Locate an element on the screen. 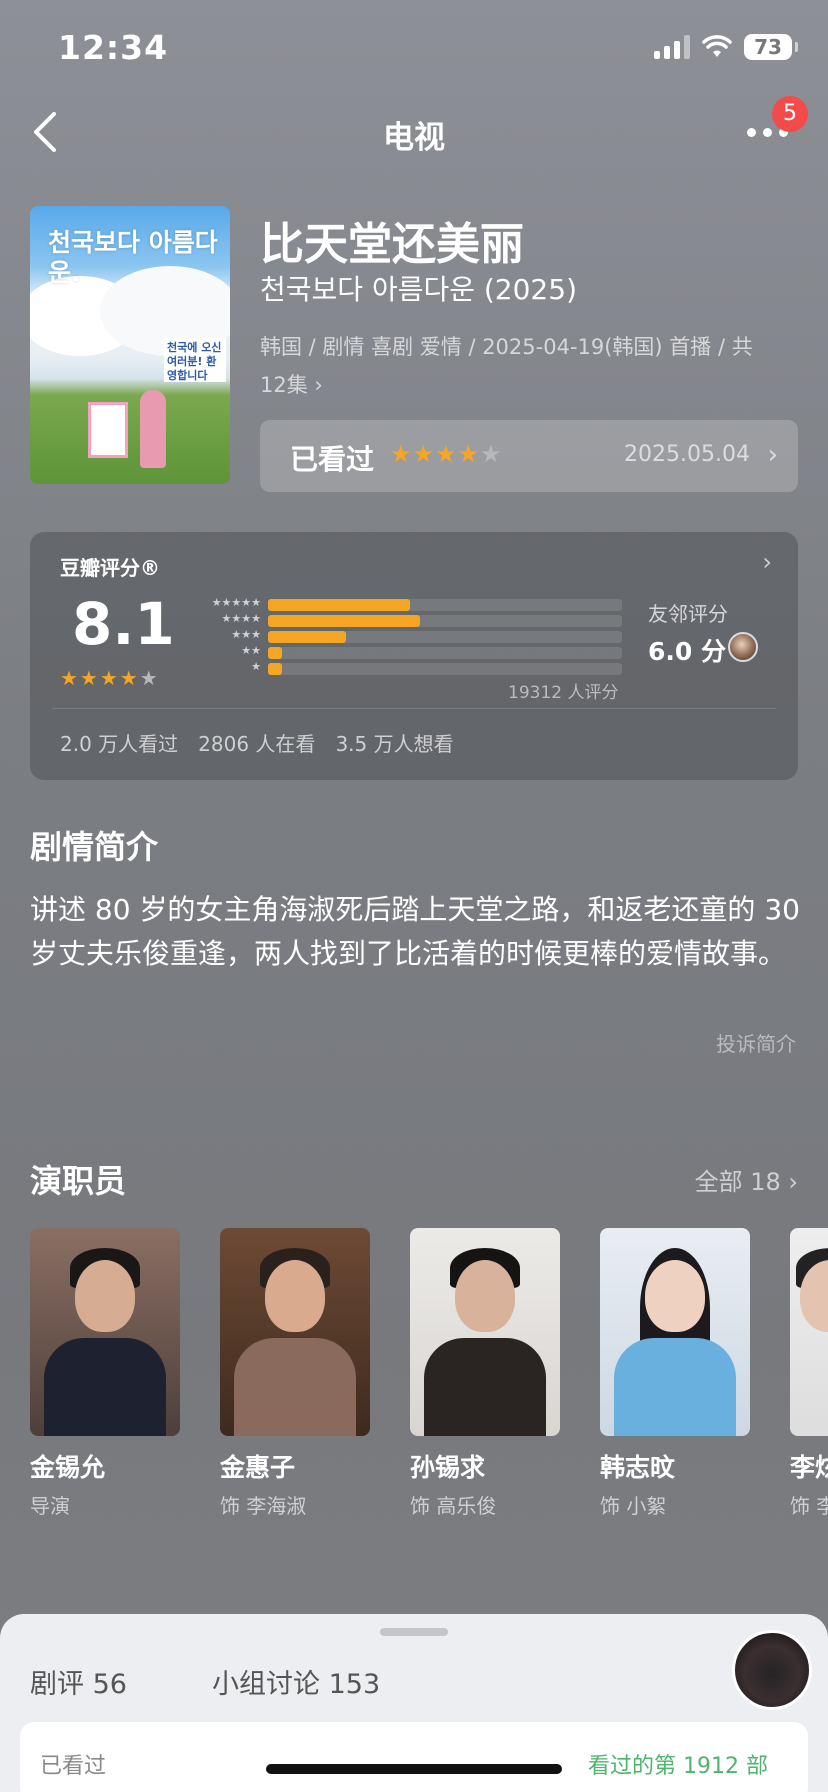 The width and height of the screenshot is (828, 1792). cast-role: 饰 李 is located at coordinates (809, 1506).